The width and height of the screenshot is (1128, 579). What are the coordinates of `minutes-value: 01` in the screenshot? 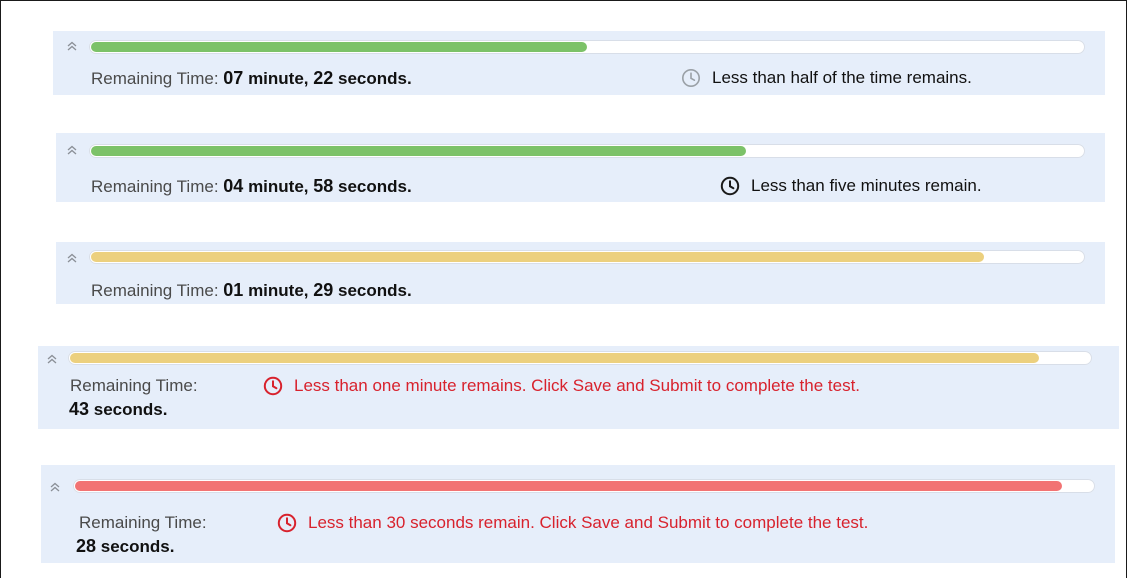 It's located at (233, 290).